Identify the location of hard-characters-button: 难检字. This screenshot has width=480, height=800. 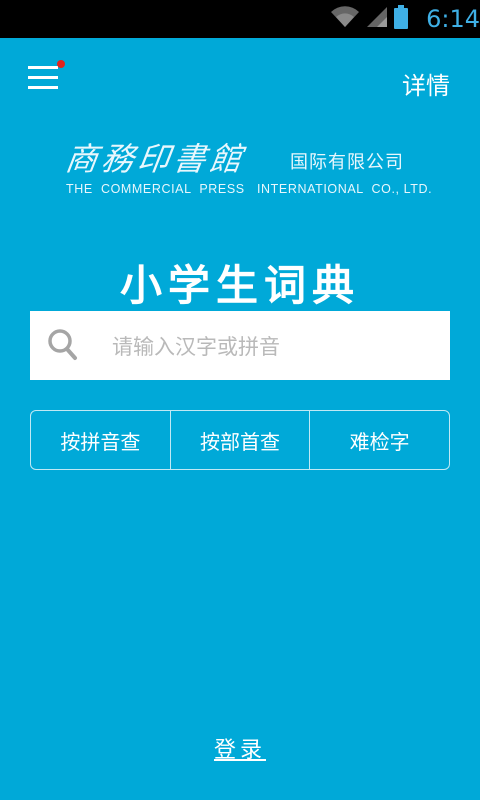
(379, 440).